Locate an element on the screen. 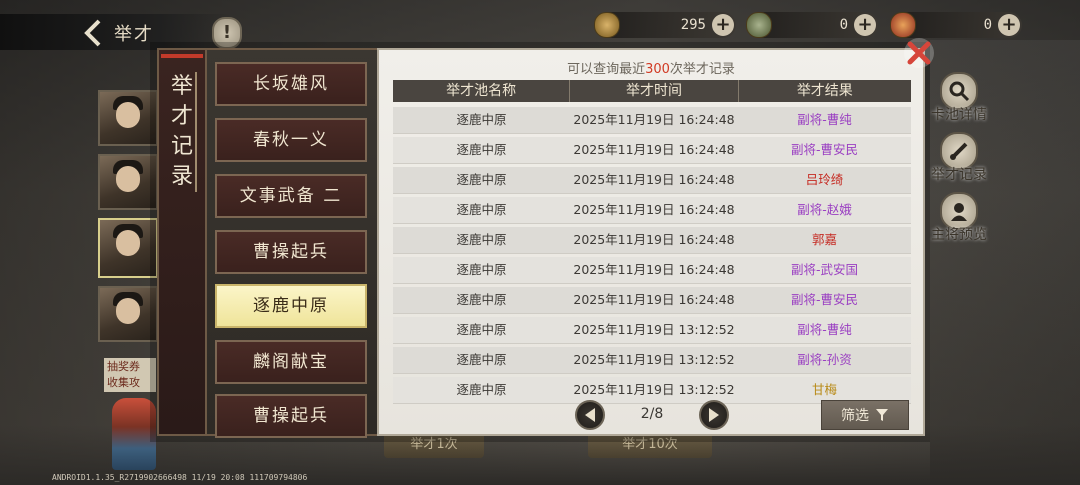 The height and width of the screenshot is (485, 1080). category-button: 春秋一义 is located at coordinates (291, 140).